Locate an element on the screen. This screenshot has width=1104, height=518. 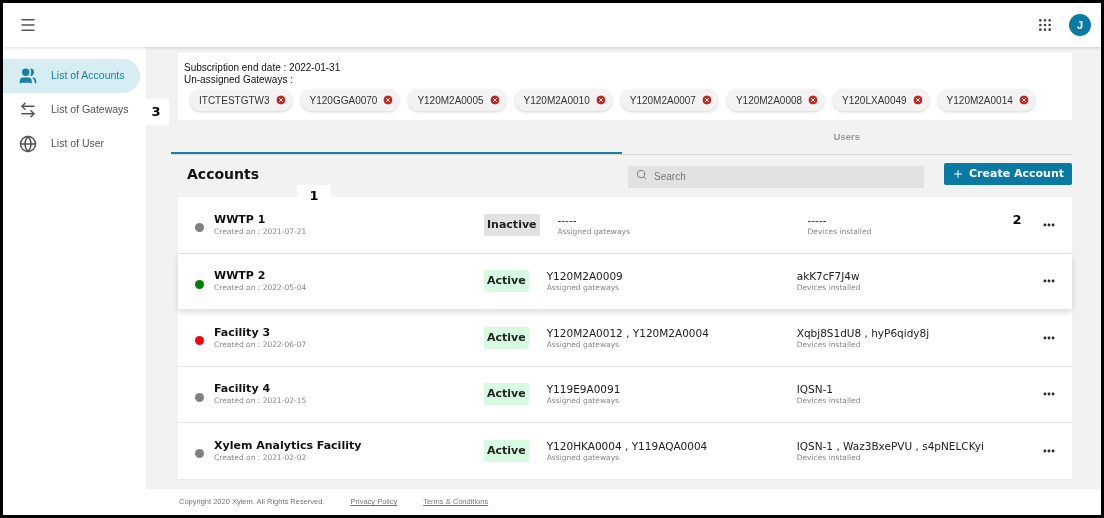
account-name: WWTP 2 is located at coordinates (240, 276).